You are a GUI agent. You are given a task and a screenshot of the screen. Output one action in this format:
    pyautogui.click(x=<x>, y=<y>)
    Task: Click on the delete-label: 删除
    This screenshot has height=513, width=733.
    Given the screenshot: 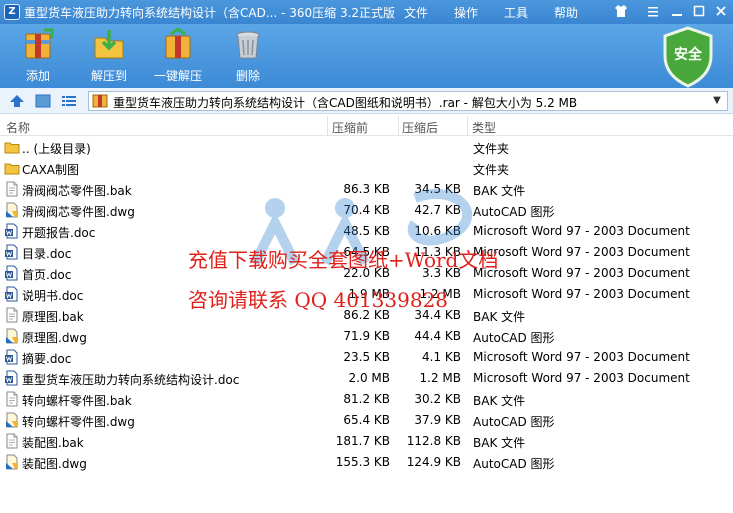 What is the action you would take?
    pyautogui.click(x=247, y=76)
    